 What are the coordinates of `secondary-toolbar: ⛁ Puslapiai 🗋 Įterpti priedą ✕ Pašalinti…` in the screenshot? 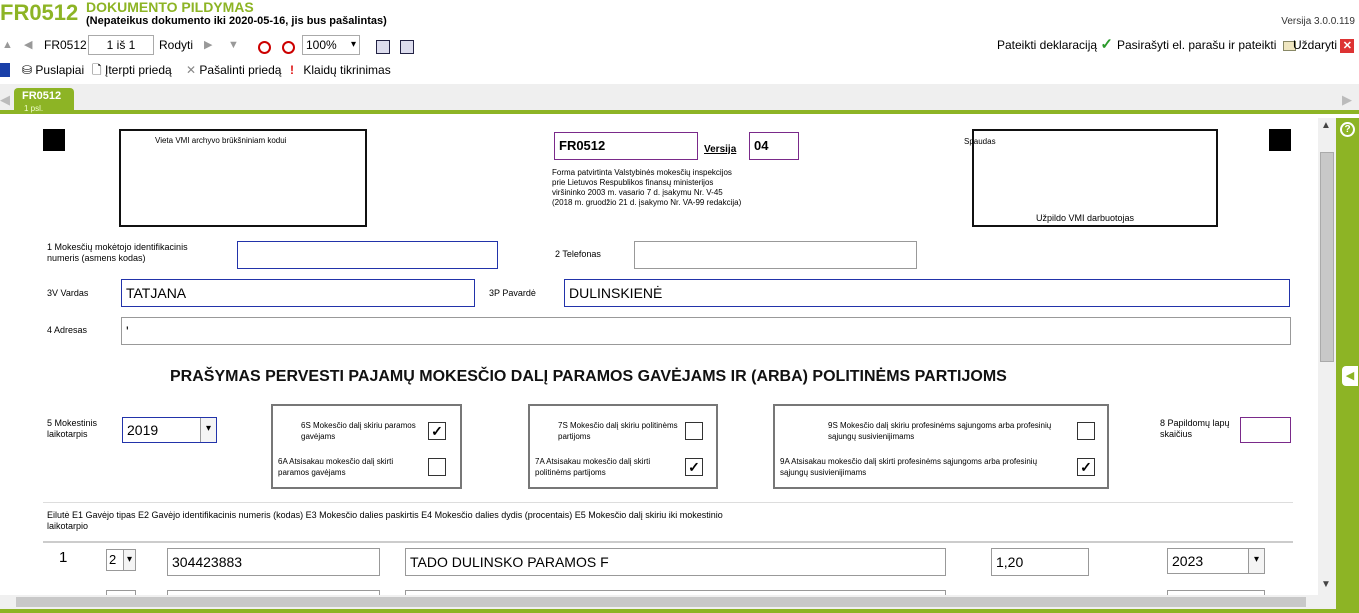 It's located at (679, 70).